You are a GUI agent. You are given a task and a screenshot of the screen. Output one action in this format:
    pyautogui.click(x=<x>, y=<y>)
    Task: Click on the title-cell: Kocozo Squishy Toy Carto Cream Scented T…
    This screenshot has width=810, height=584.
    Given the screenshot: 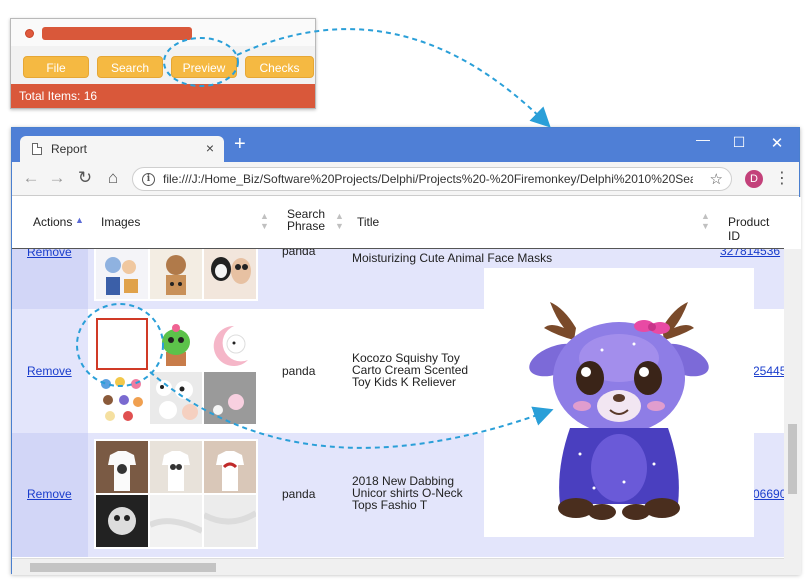 What is the action you would take?
    pyautogui.click(x=410, y=370)
    